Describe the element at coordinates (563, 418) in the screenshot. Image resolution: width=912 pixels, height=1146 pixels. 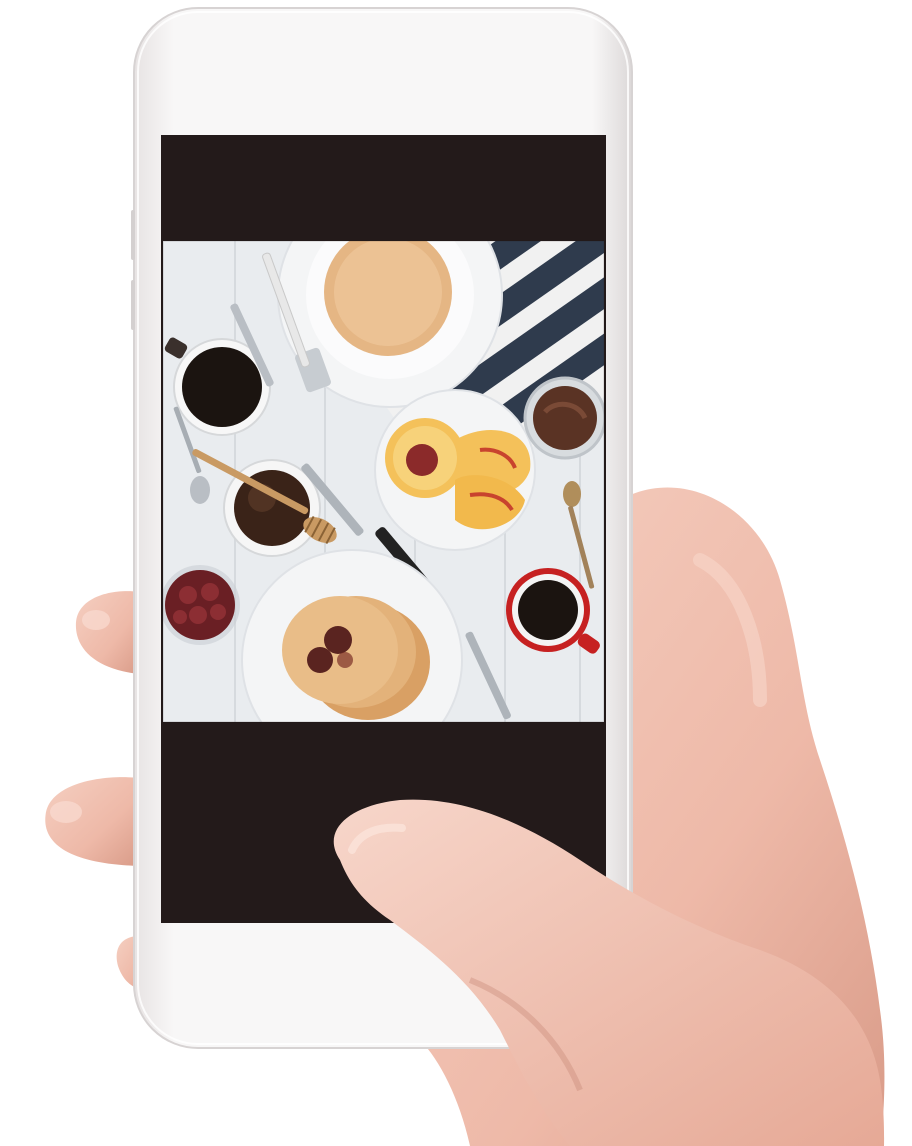
I see `chocolate-spread-jar-icon` at that location.